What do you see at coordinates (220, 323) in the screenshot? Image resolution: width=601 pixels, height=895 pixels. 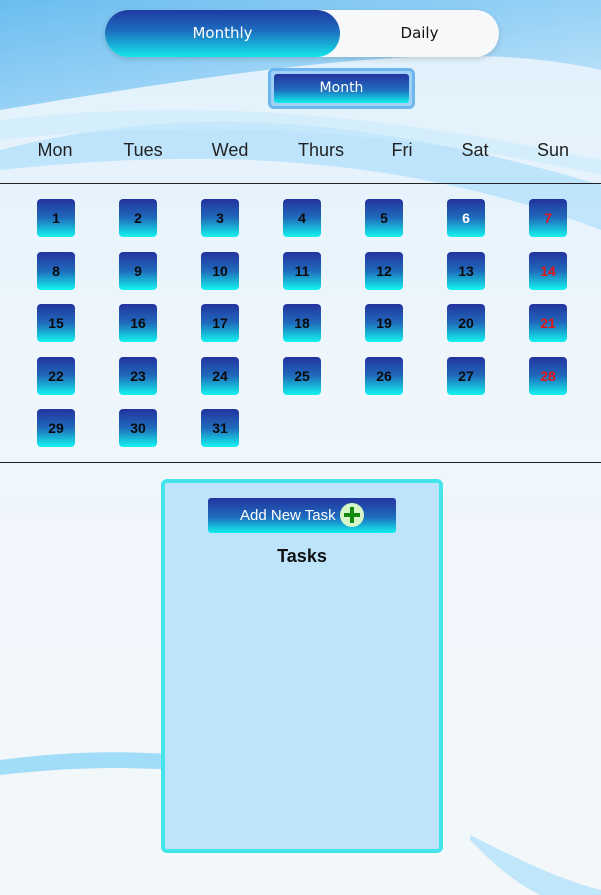 I see `calendar-day: 17` at bounding box center [220, 323].